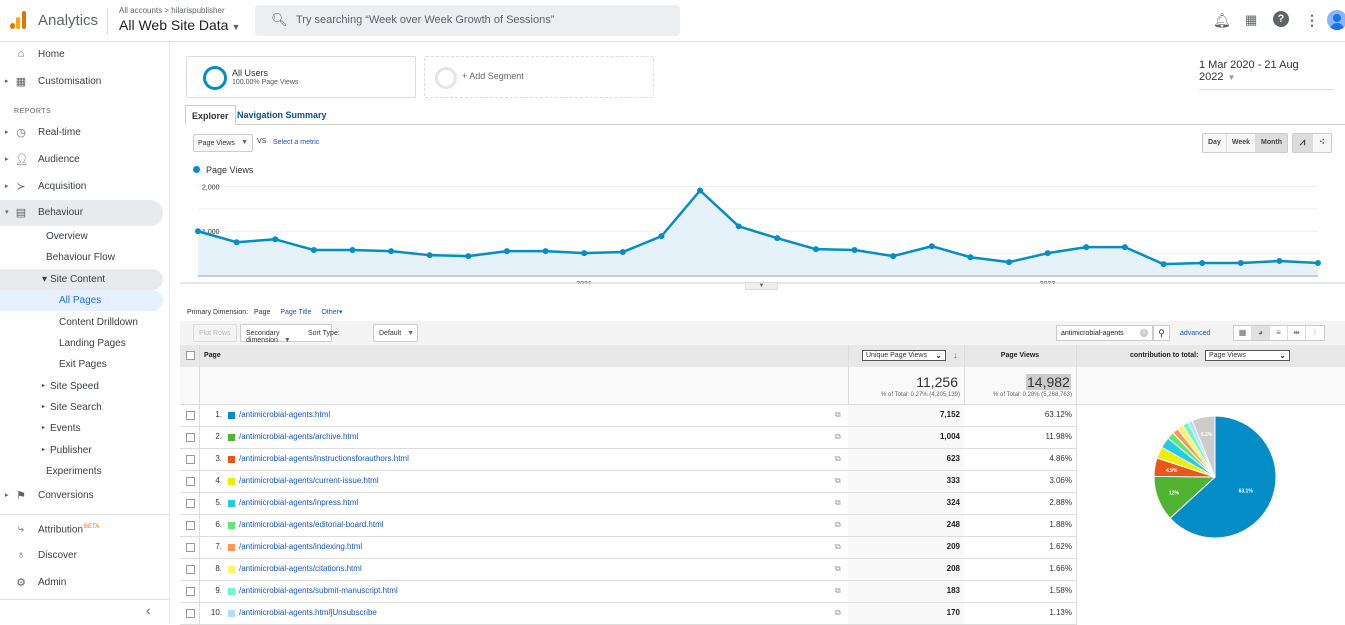  Describe the element at coordinates (1279, 333) in the screenshot. I see `bar-view-icon: ≡` at that location.